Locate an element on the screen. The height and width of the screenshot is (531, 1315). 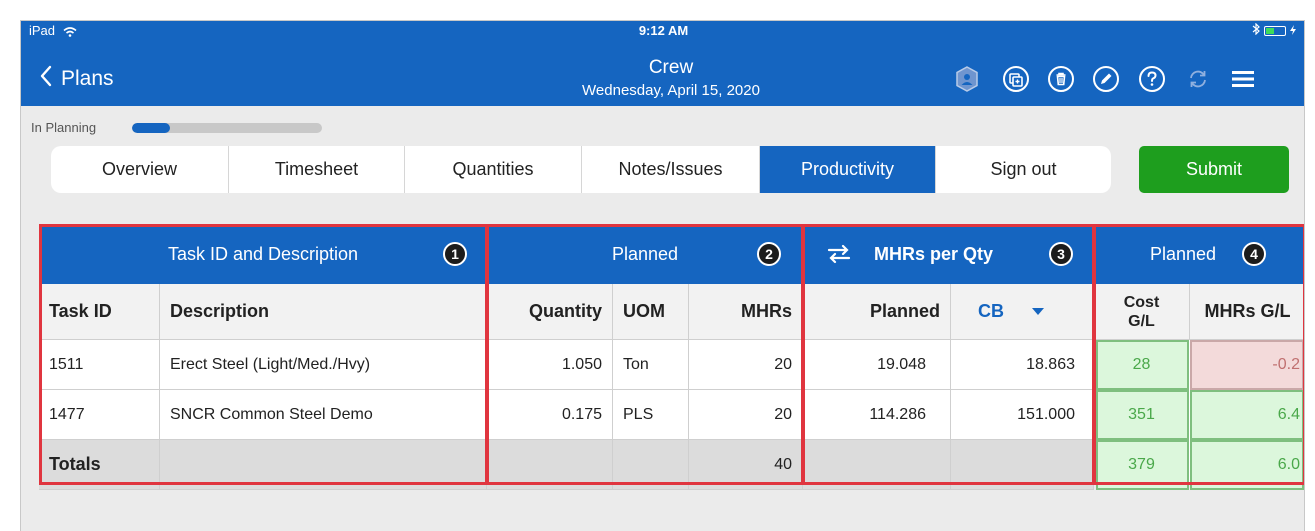
submit-button: Submit is located at coordinates (1214, 169).